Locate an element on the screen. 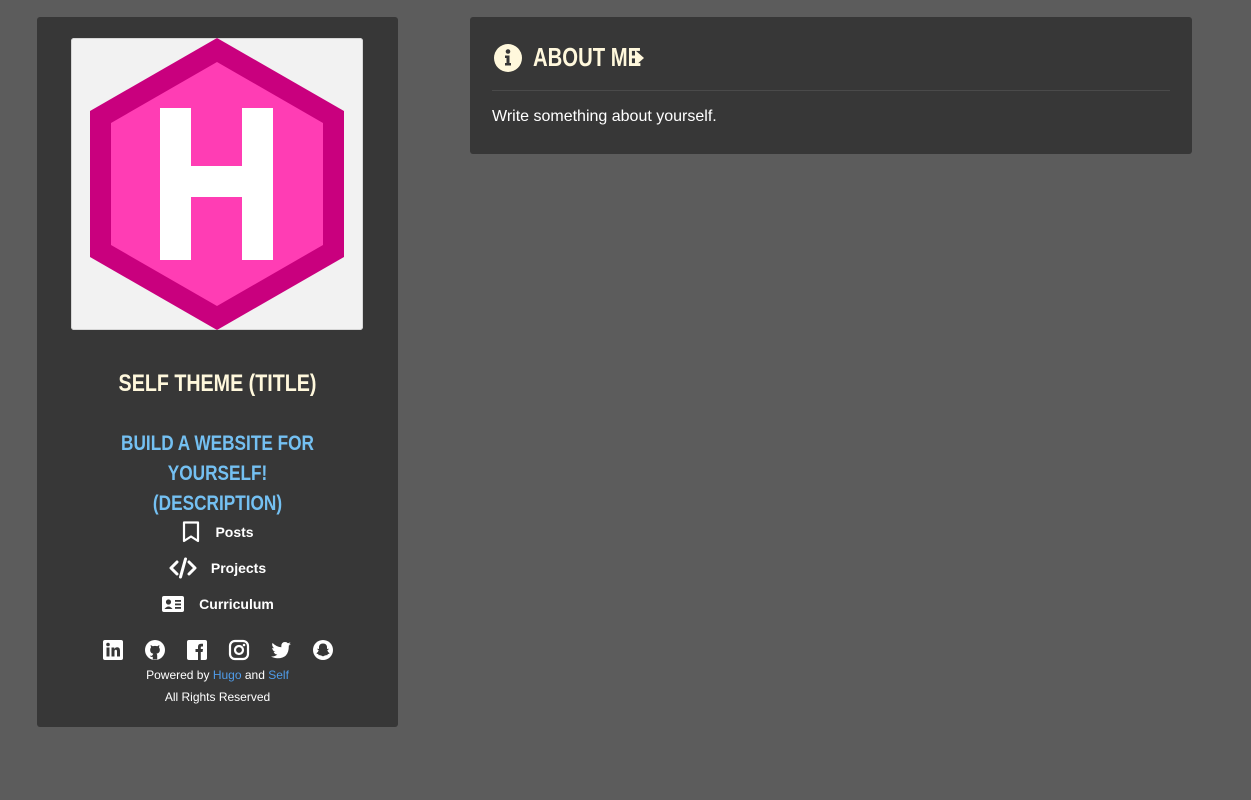 The image size is (1251, 800). about-card: ABOUT ME Write something about yourself. is located at coordinates (831, 85).